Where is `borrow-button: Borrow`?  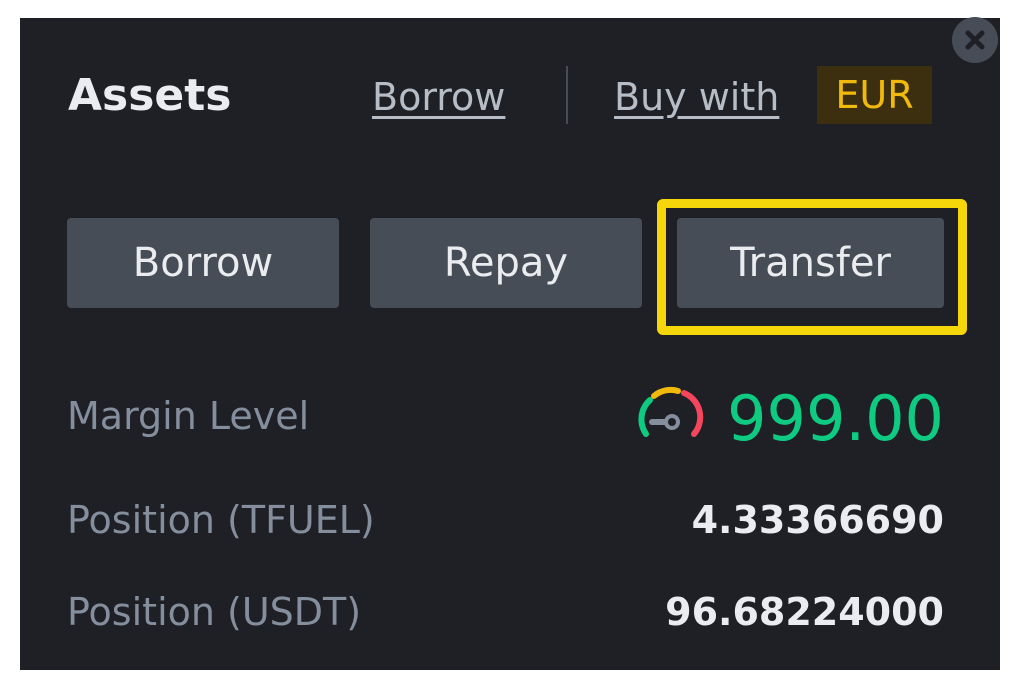 borrow-button: Borrow is located at coordinates (203, 263).